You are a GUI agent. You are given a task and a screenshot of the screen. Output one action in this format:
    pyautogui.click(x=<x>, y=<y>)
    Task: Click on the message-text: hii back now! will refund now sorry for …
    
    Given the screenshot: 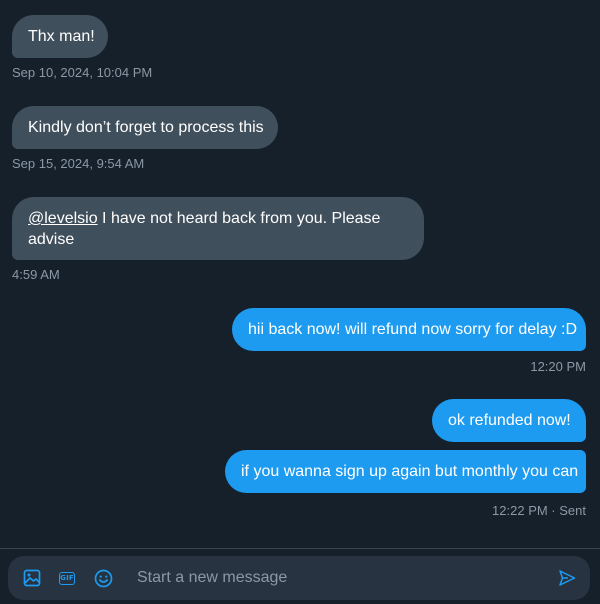 What is the action you would take?
    pyautogui.click(x=413, y=329)
    